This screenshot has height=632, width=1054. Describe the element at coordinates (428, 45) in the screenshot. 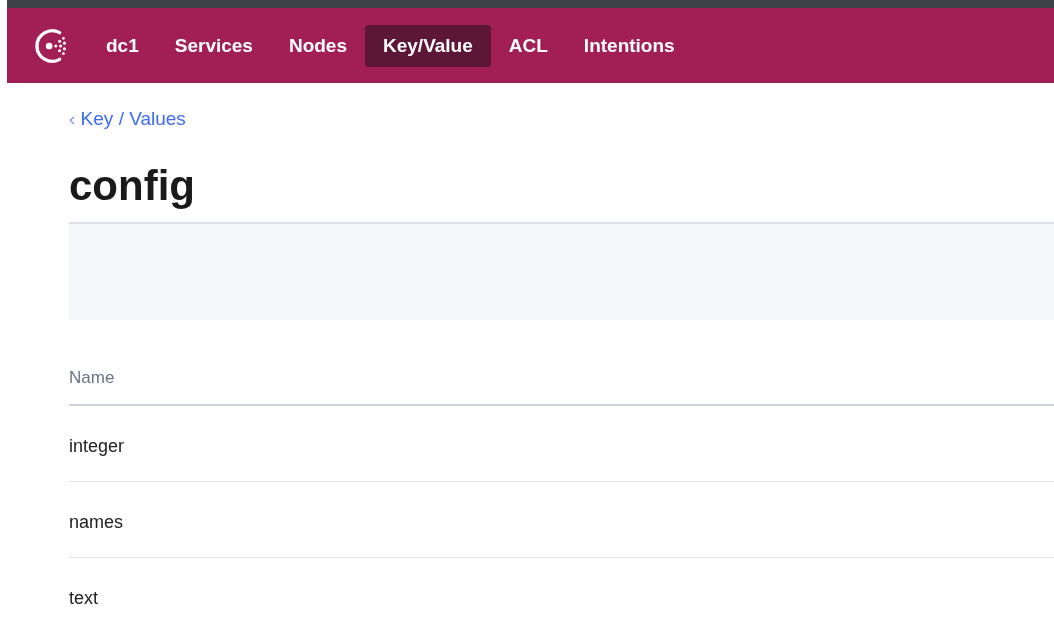

I see `nav-tab: Key/Value` at that location.